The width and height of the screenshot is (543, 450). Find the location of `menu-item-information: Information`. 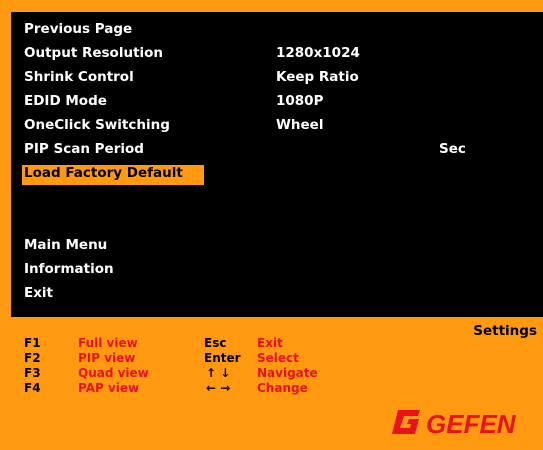

menu-item-information: Information is located at coordinates (69, 269).